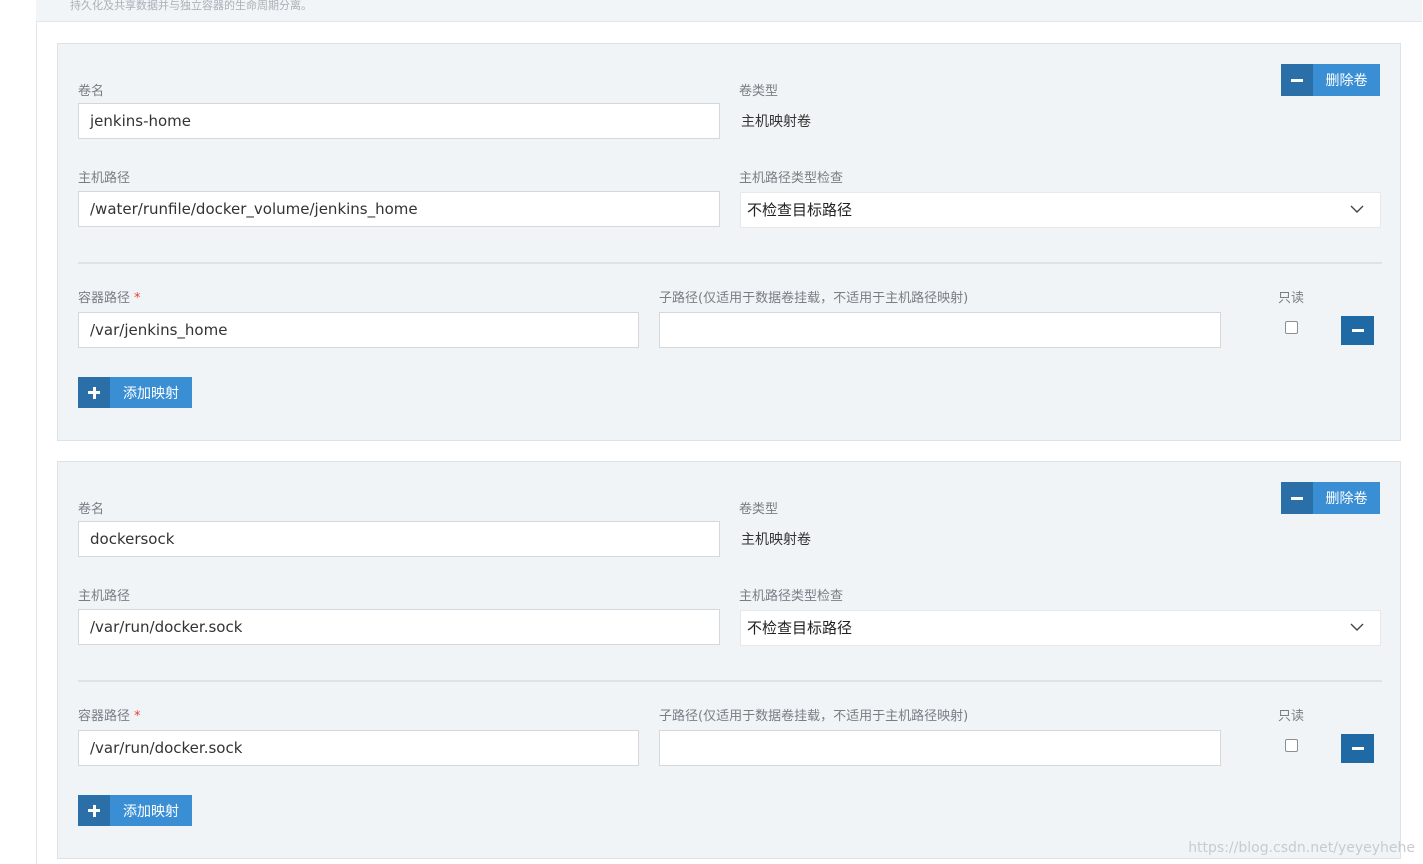 The image size is (1423, 864). What do you see at coordinates (1301, 848) in the screenshot?
I see `watermark: https://blog.csdn.net/yeyeyhehe` at bounding box center [1301, 848].